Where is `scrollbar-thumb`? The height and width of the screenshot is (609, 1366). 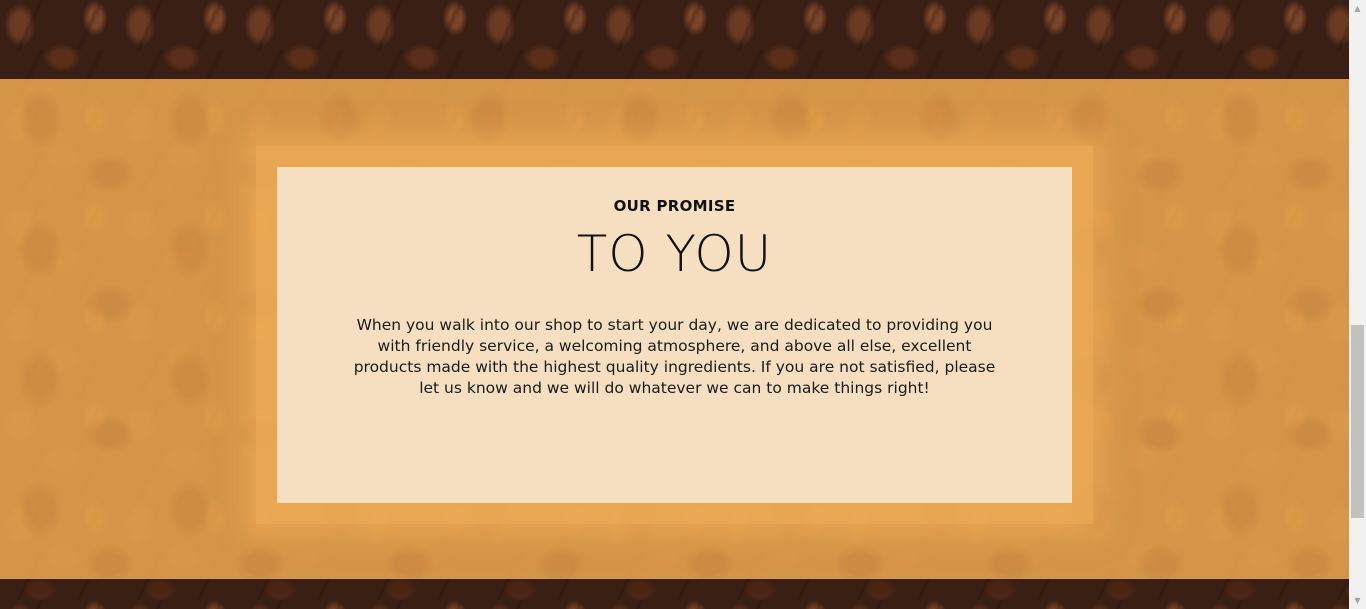 scrollbar-thumb is located at coordinates (1357, 421).